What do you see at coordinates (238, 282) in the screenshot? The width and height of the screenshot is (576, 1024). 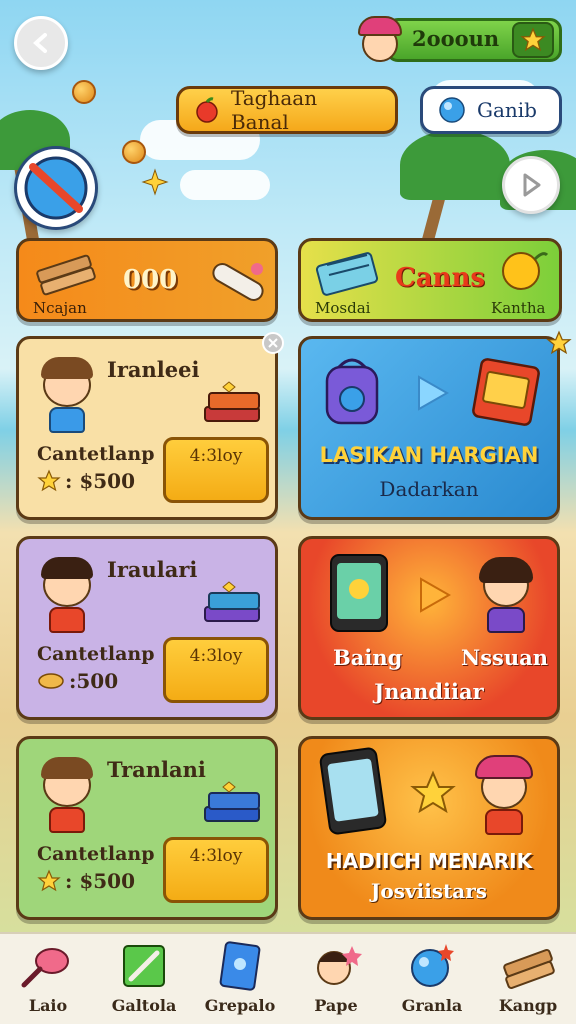 I see `bandage-icon` at bounding box center [238, 282].